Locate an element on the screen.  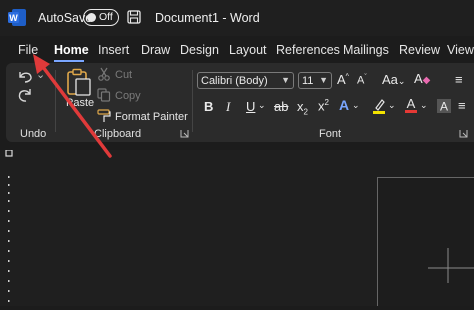
text-effects-icon: A is located at coordinates (344, 105).